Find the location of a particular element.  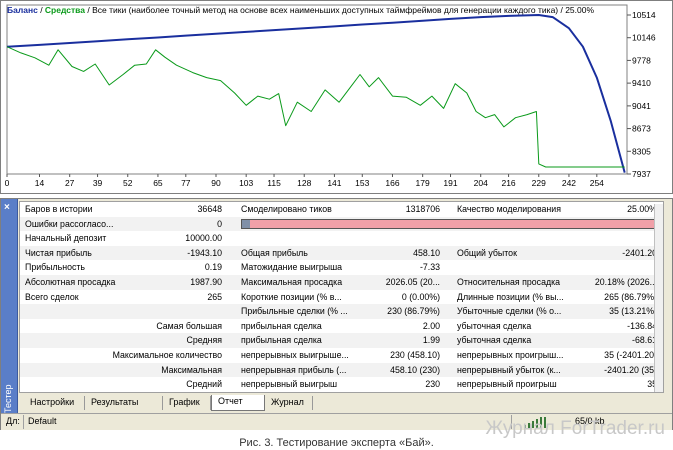

x-tick-label: 166 is located at coordinates (392, 183).